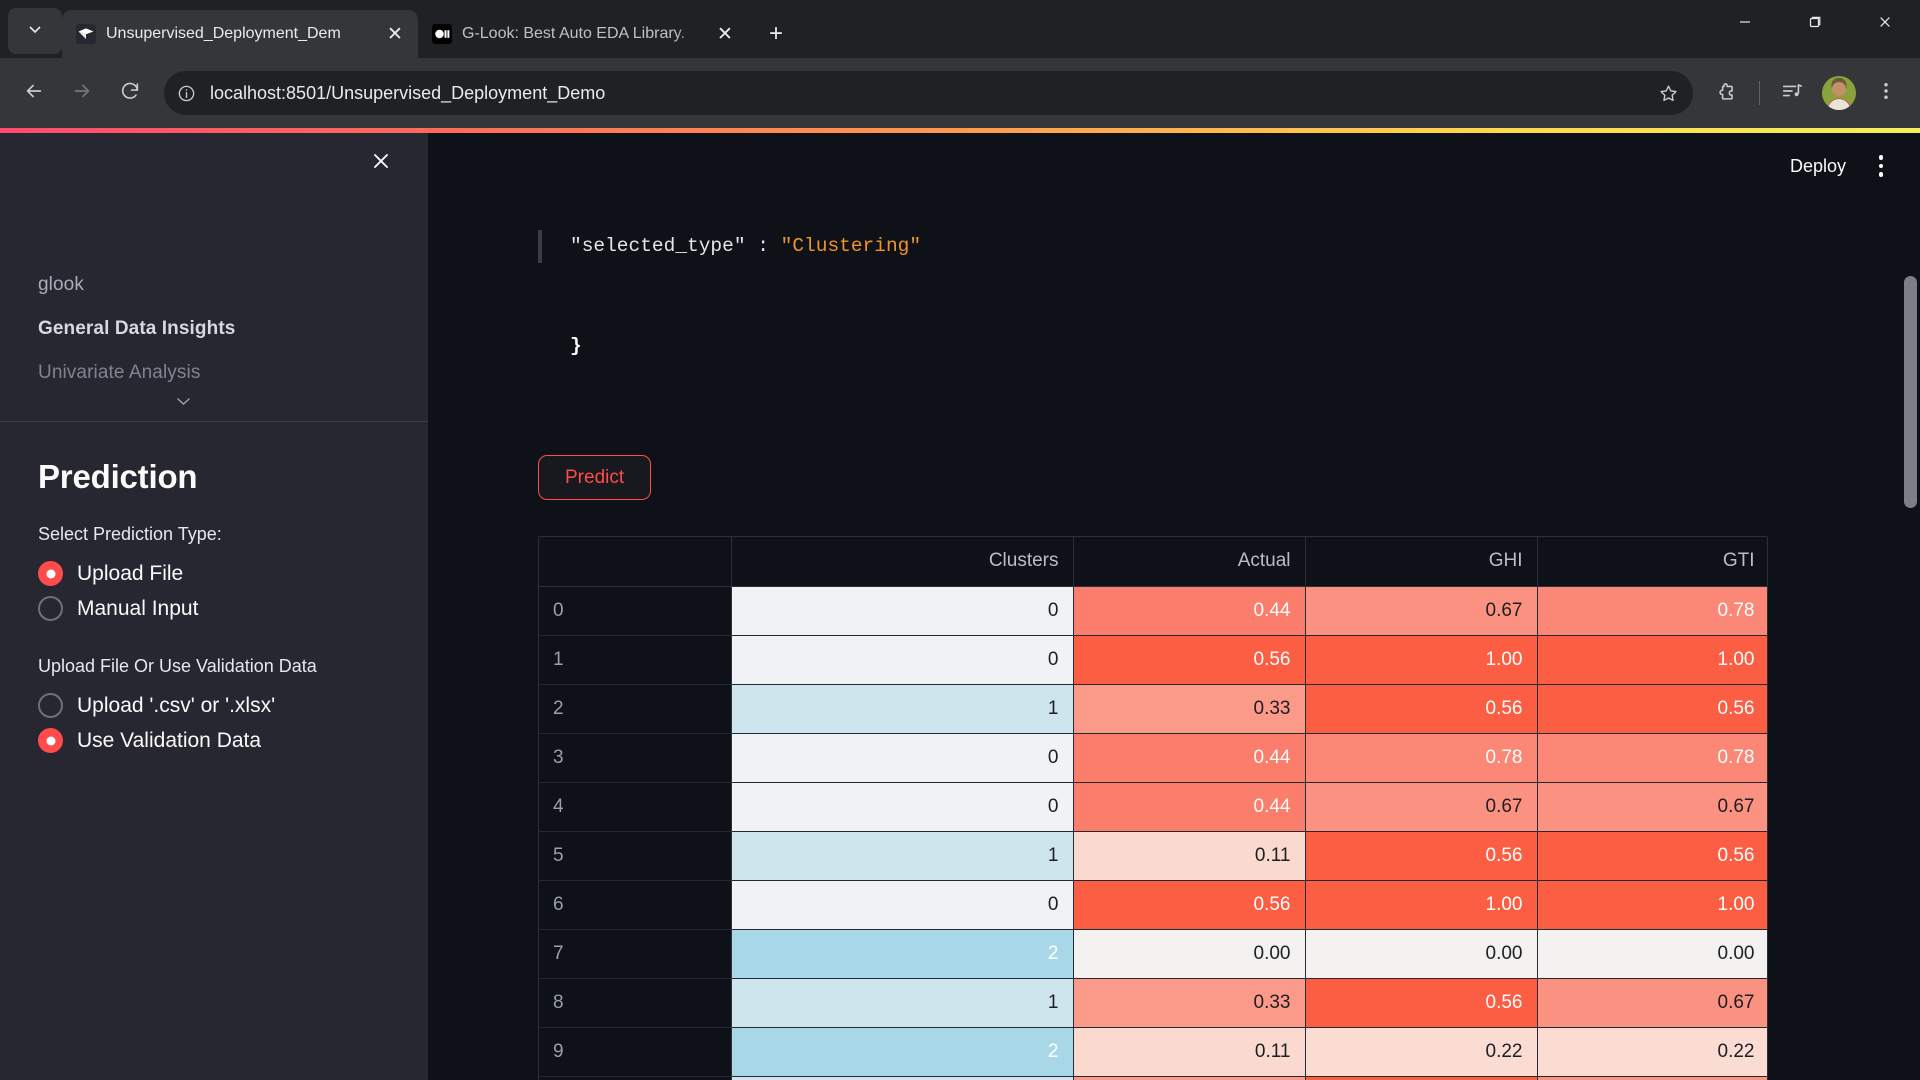 The height and width of the screenshot is (1080, 1920). What do you see at coordinates (1421, 562) in the screenshot?
I see `table-col-ghi: GHI` at bounding box center [1421, 562].